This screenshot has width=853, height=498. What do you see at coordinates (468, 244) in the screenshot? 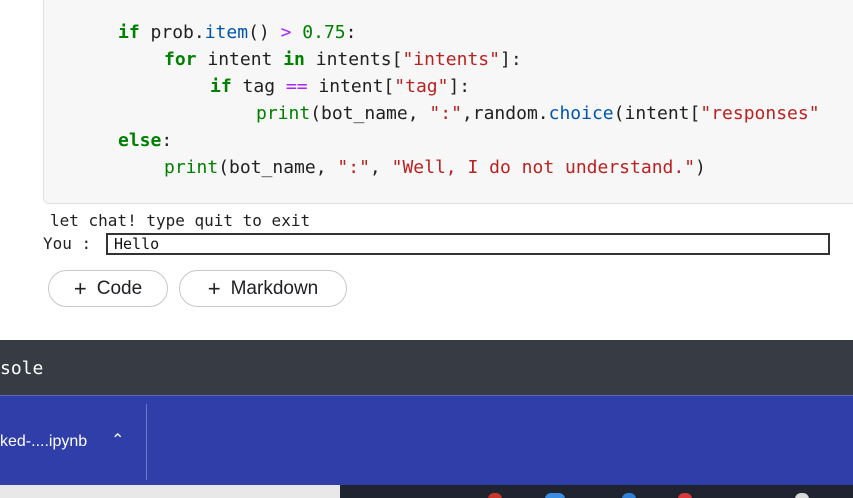
I see `stdin-input: Hello` at bounding box center [468, 244].